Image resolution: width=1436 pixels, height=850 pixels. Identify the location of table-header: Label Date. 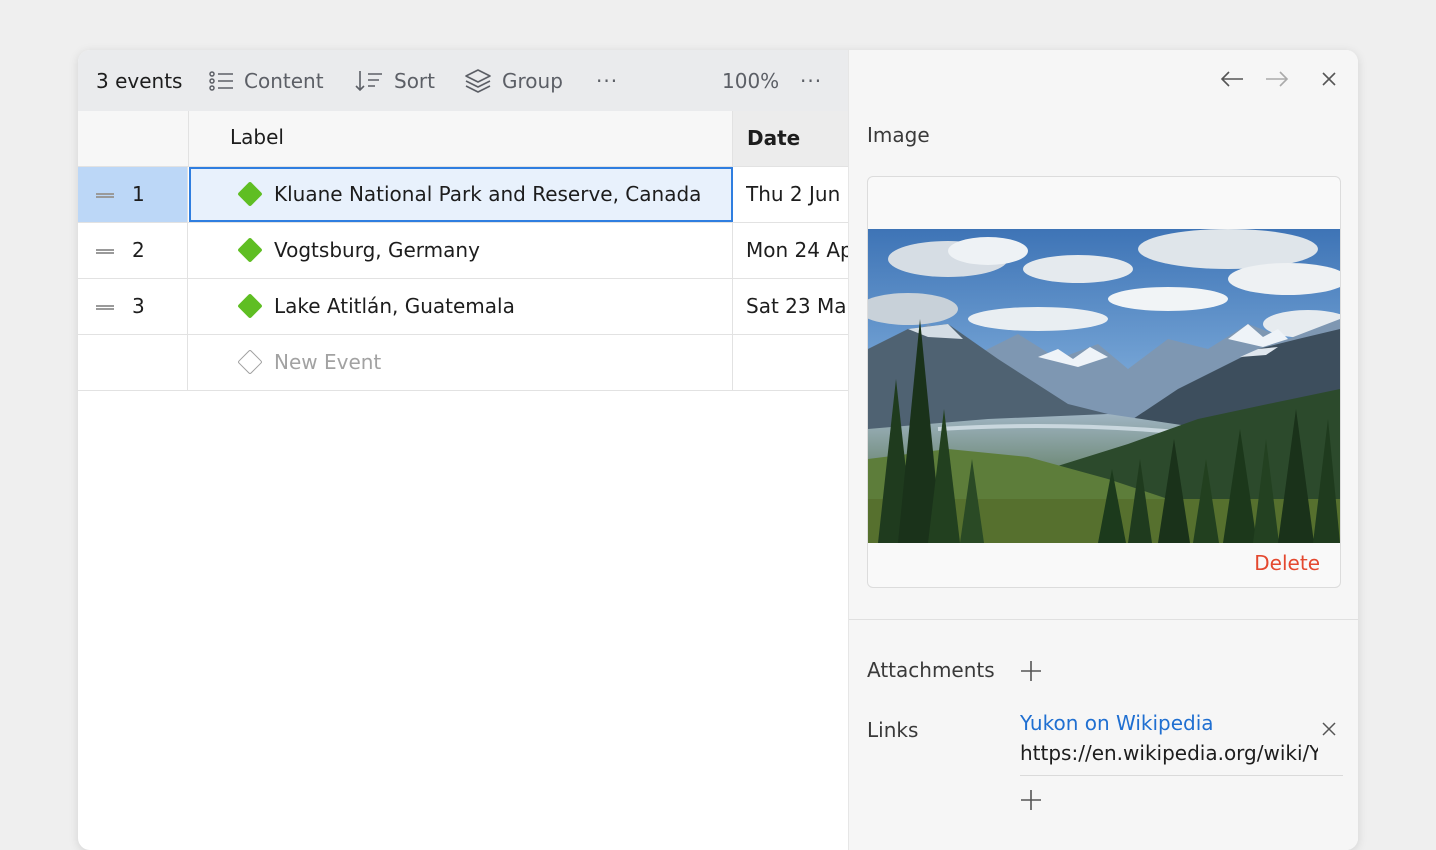
(463, 139).